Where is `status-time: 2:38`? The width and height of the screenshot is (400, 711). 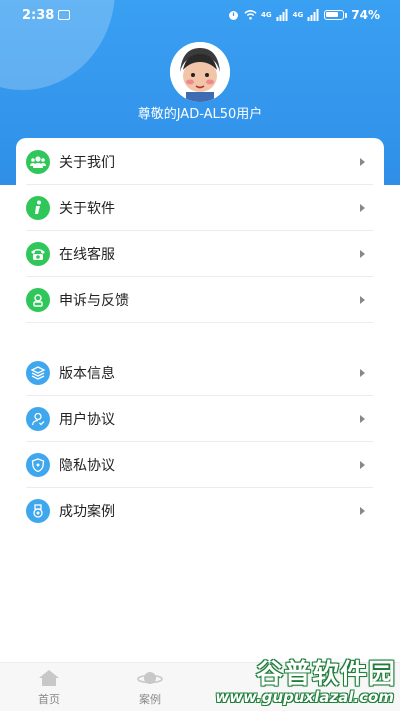 status-time: 2:38 is located at coordinates (38, 15).